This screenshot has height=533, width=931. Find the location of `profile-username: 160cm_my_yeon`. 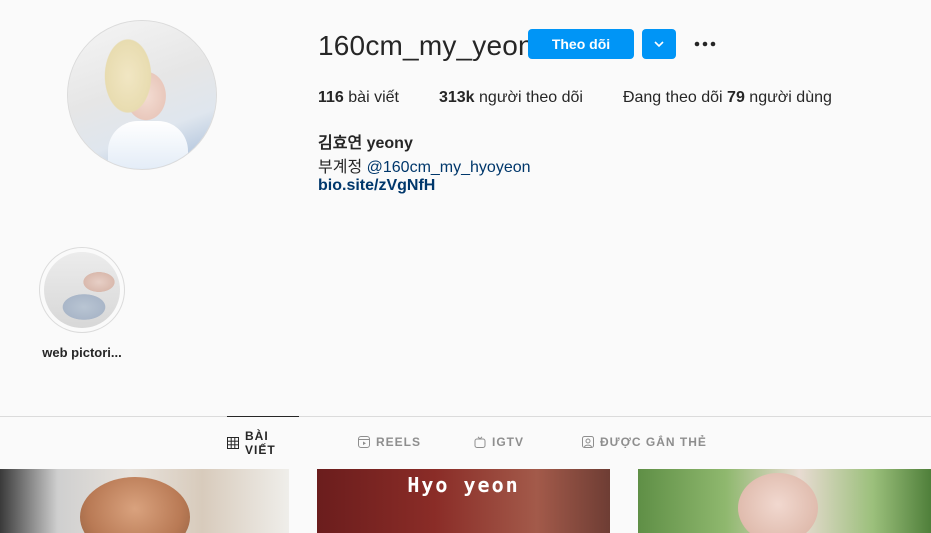

profile-username: 160cm_my_yeon is located at coordinates (426, 45).